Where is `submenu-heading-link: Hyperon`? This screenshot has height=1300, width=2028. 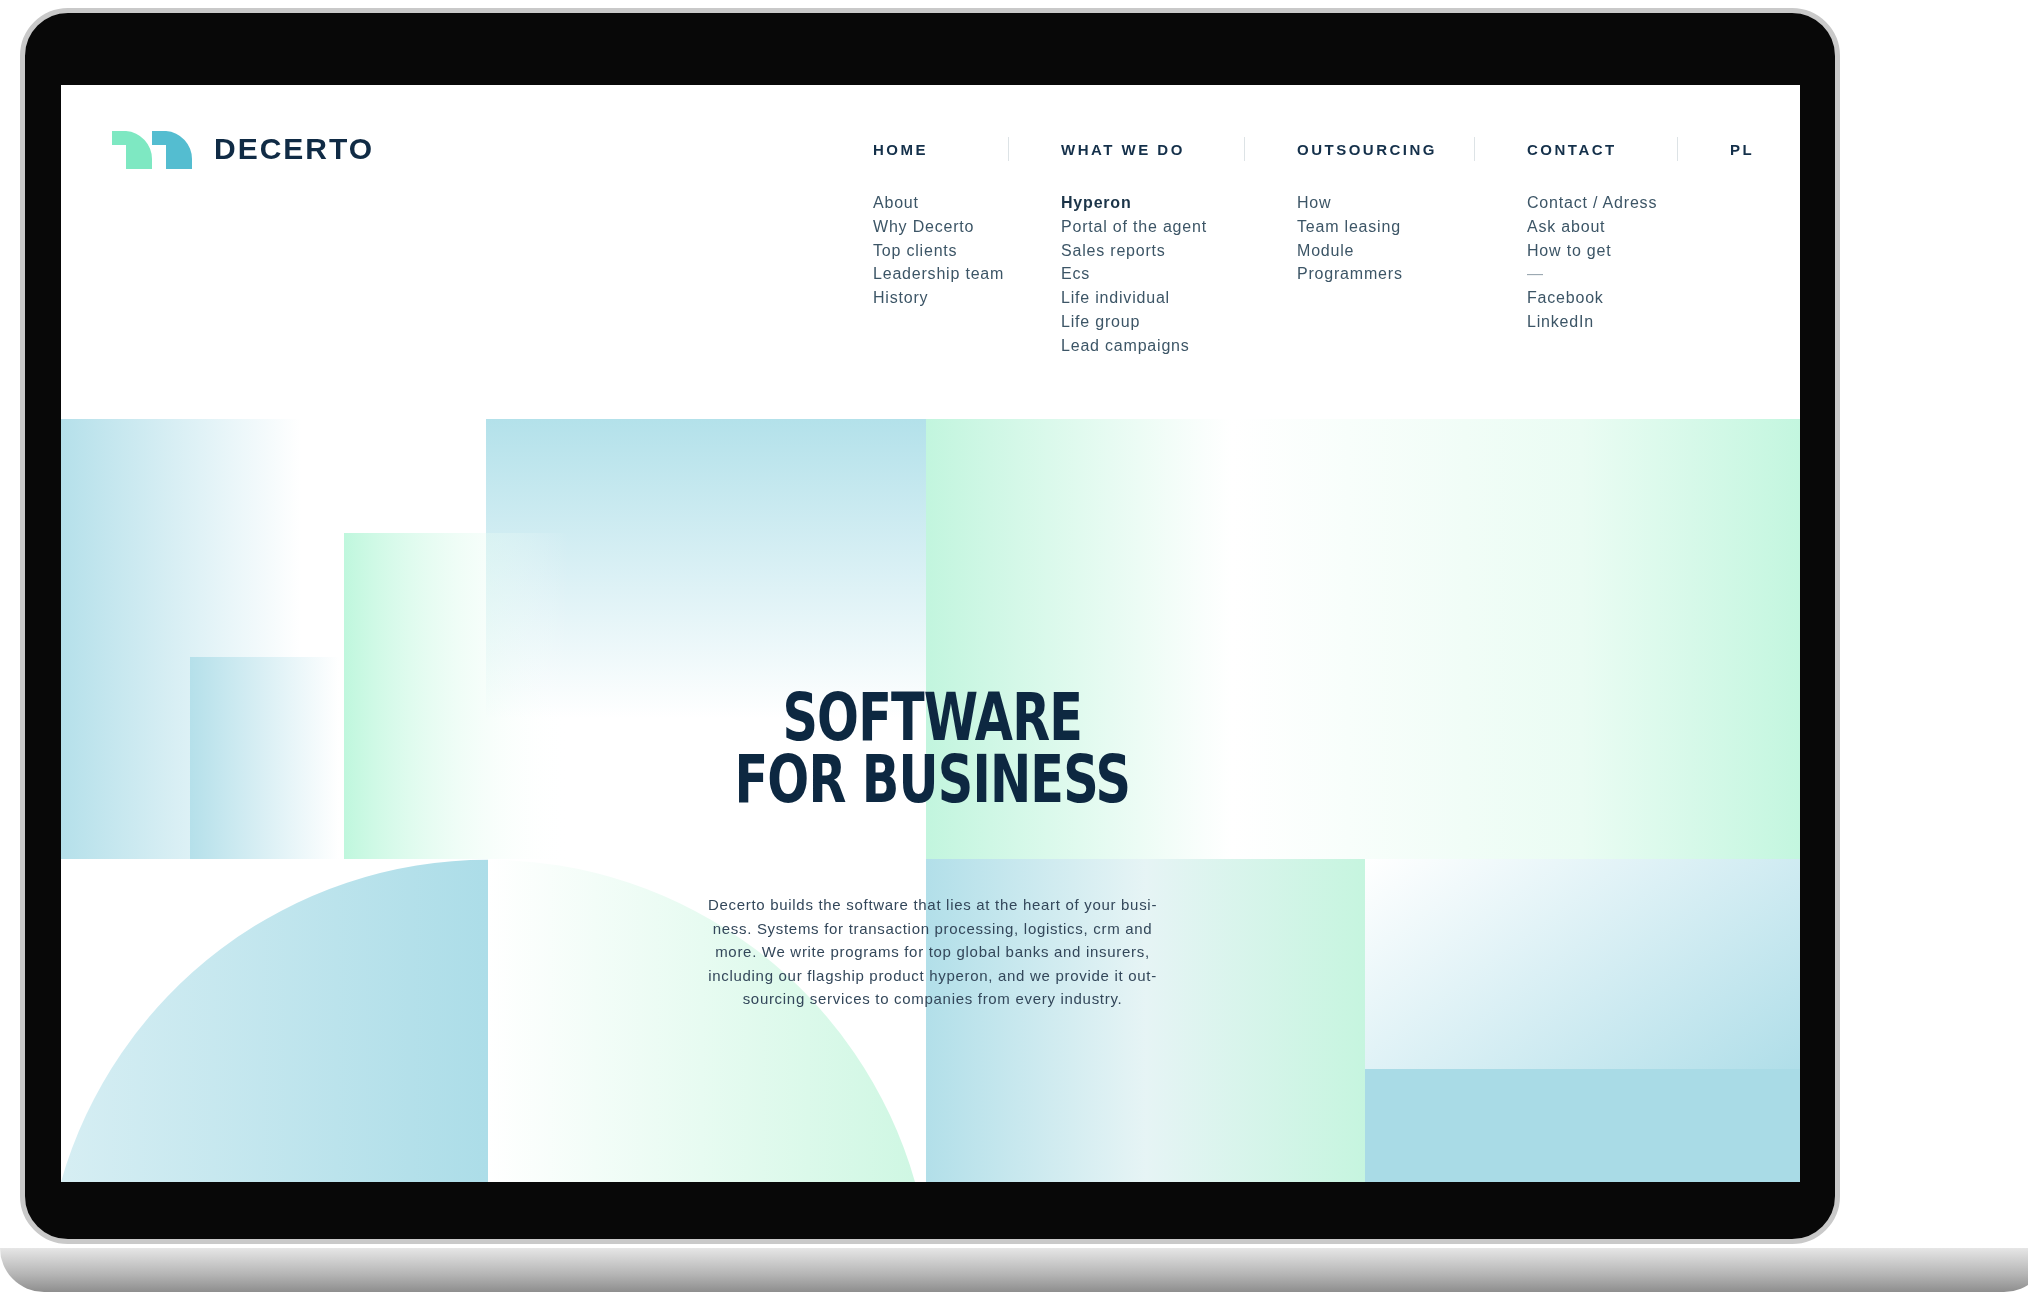
submenu-heading-link: Hyperon is located at coordinates (1179, 203).